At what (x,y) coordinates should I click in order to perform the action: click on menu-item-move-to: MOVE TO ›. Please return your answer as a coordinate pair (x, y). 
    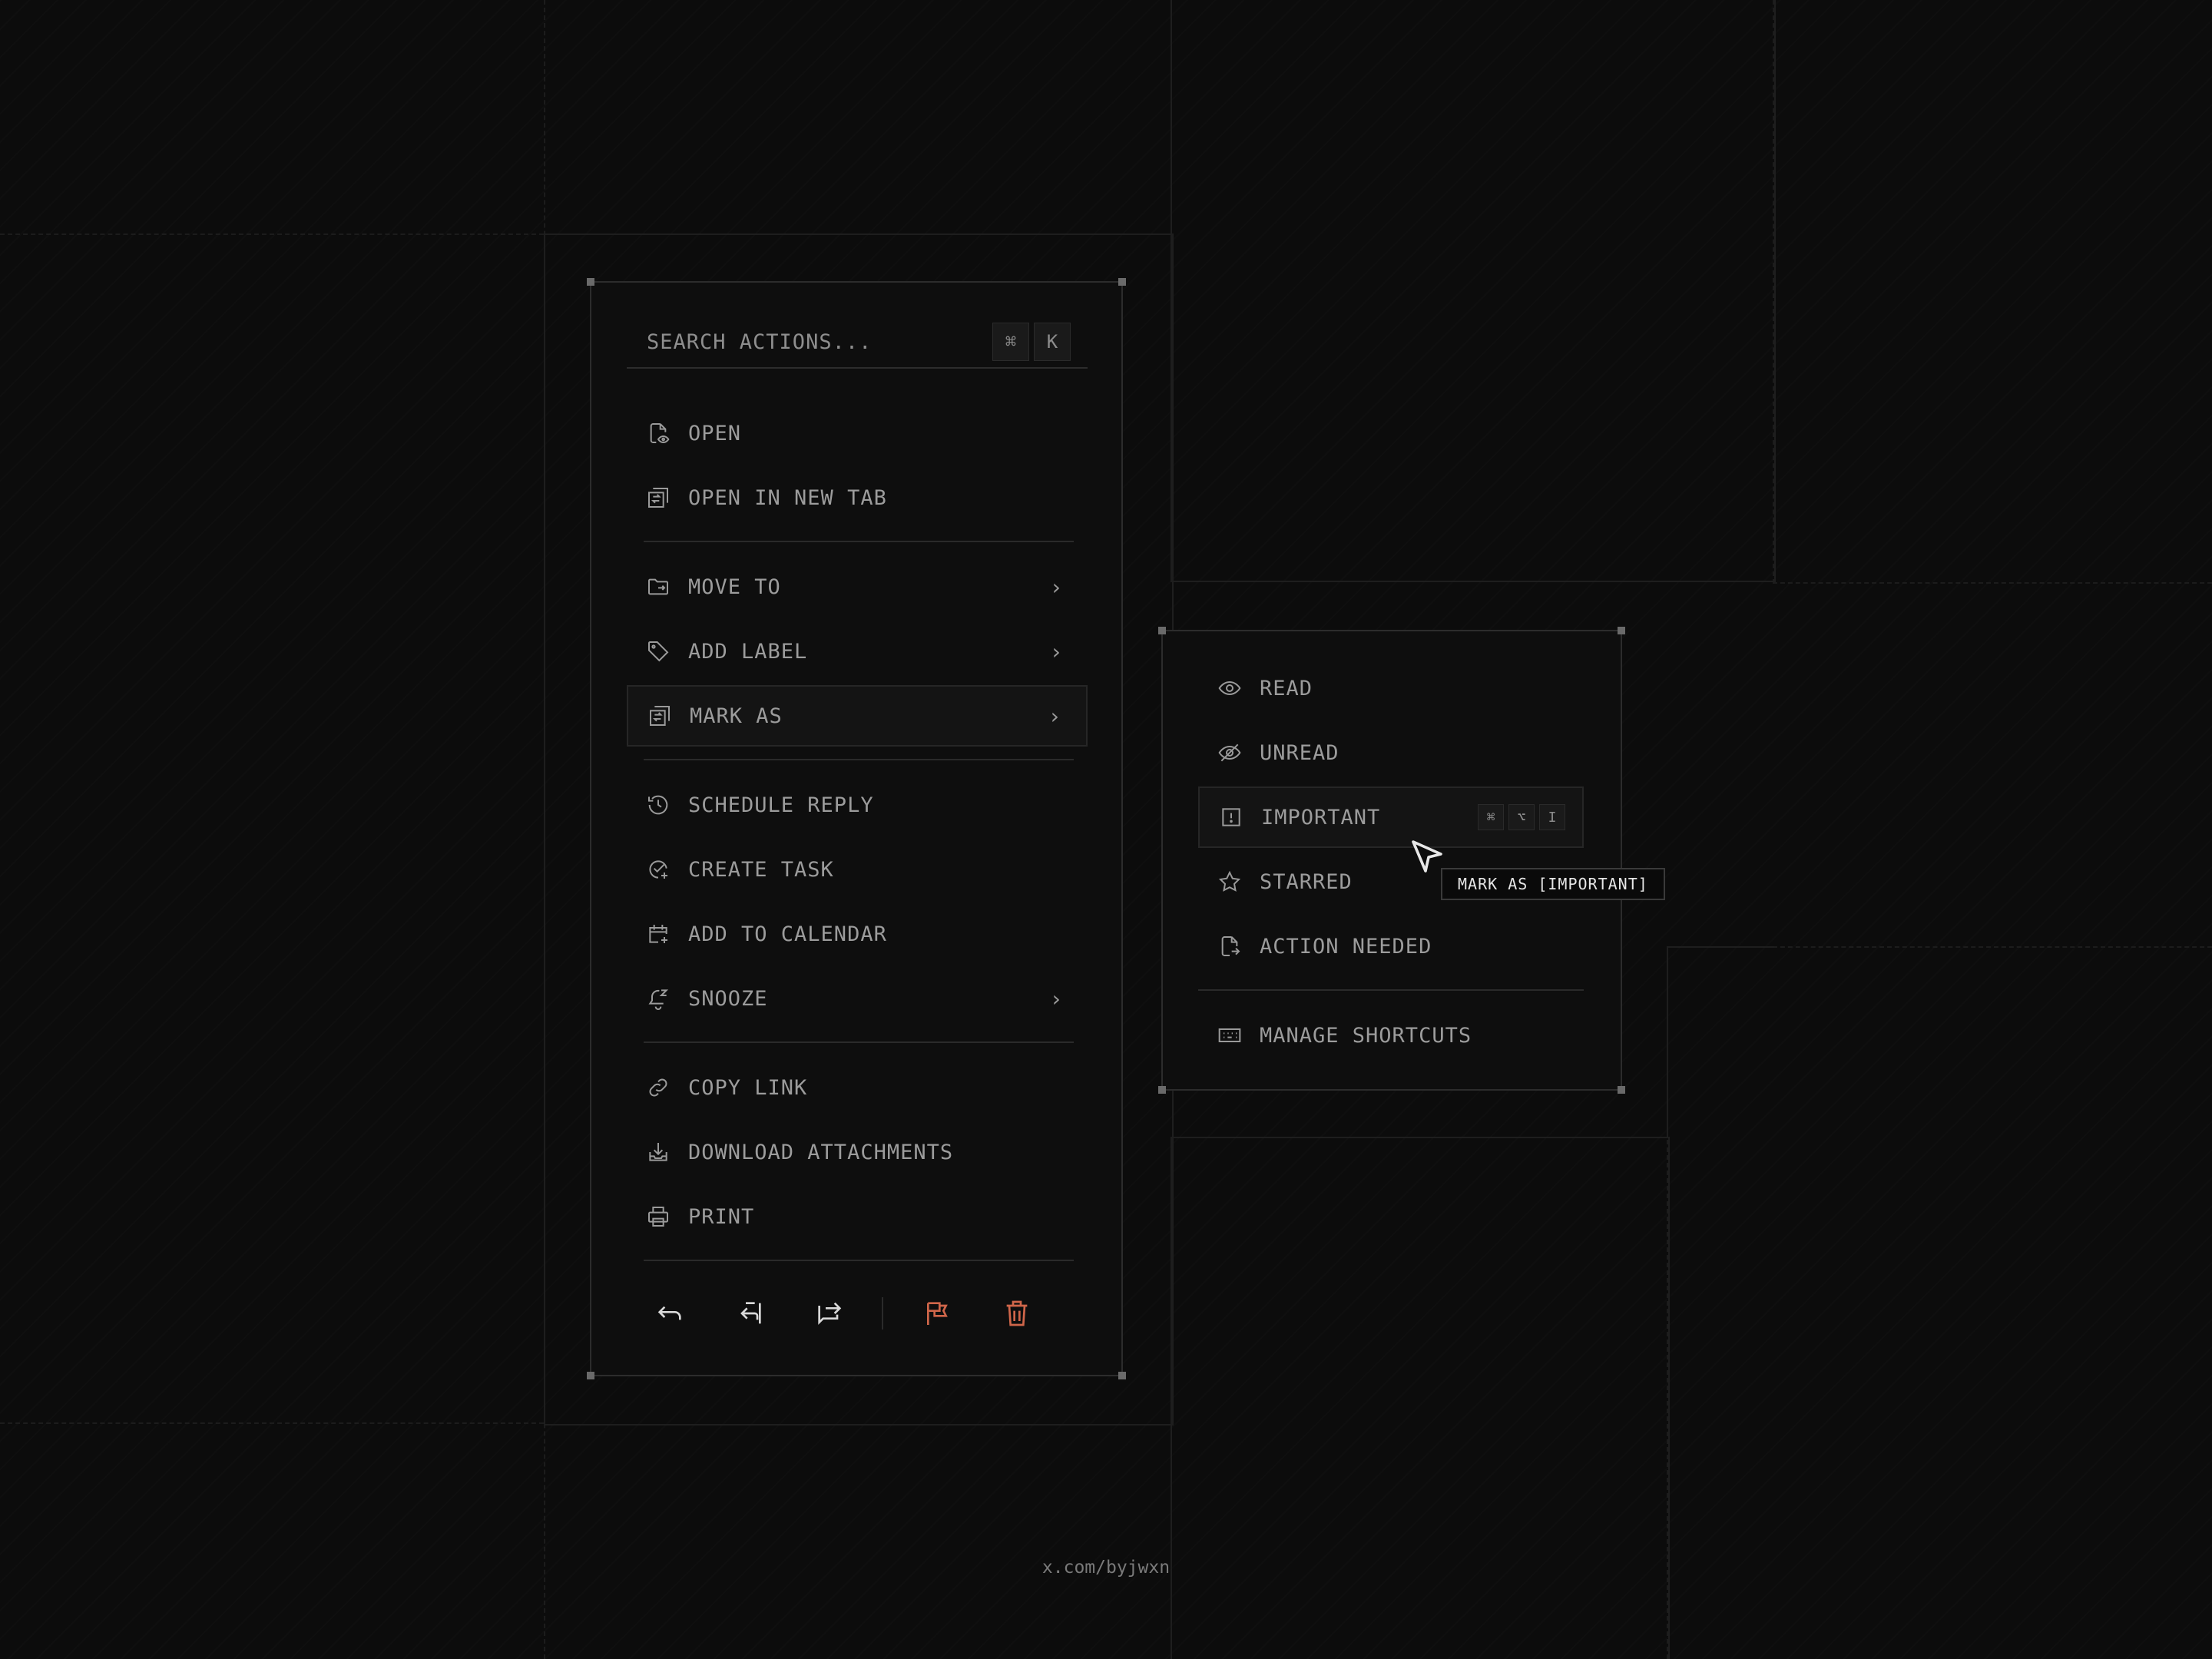
    Looking at the image, I should click on (858, 587).